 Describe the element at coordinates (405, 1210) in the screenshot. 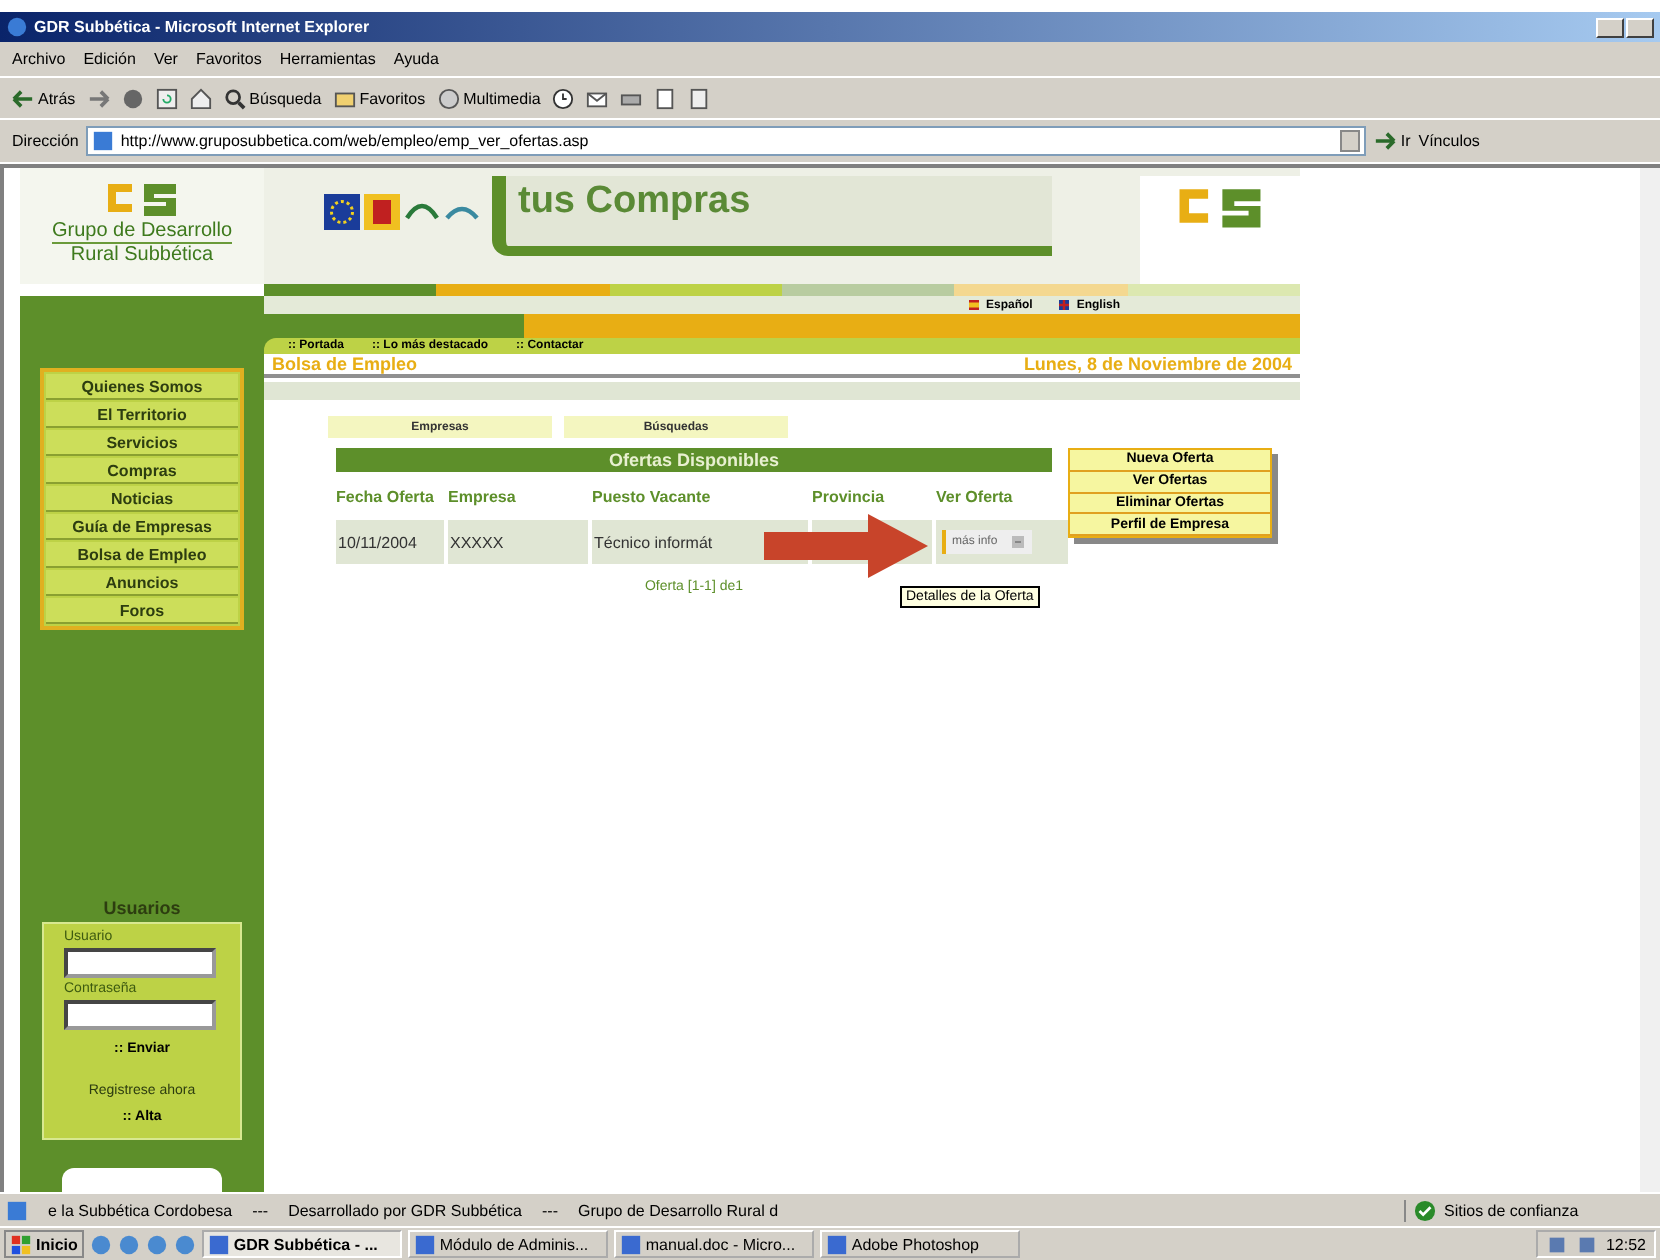

I see `status-text: Desarrollado por GDR Subbética` at that location.